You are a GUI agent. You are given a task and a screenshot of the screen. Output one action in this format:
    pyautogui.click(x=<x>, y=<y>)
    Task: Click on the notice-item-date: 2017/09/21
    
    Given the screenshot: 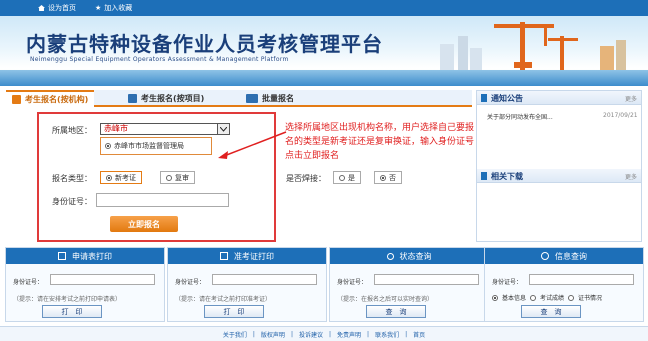 What is the action you would take?
    pyautogui.click(x=620, y=115)
    